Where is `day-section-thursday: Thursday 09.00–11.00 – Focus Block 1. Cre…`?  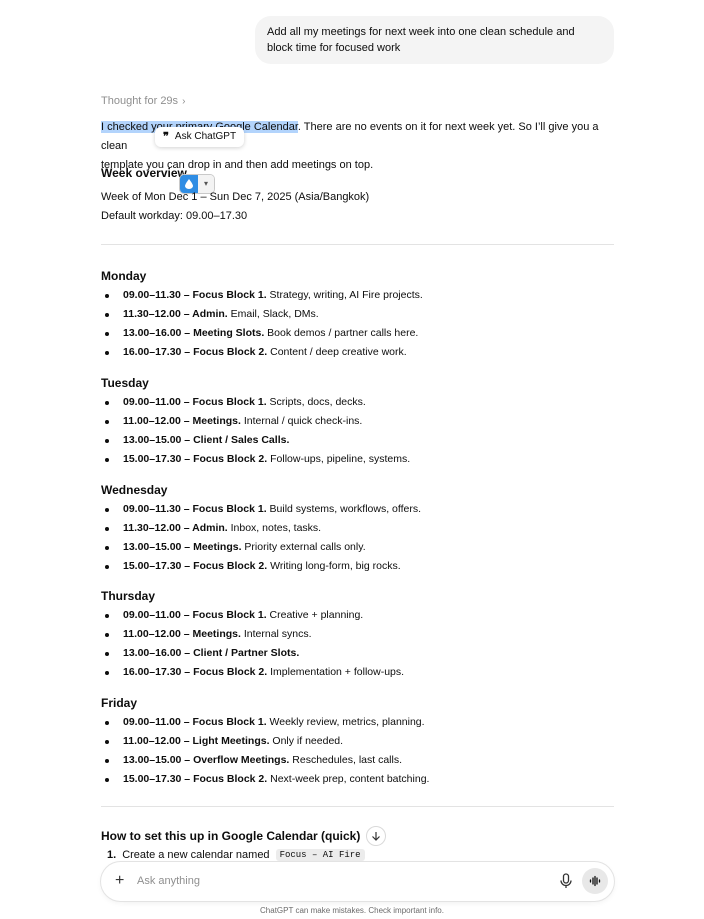
day-section-thursday: Thursday 09.00–11.00 – Focus Block 1. Cre… is located at coordinates (357, 634).